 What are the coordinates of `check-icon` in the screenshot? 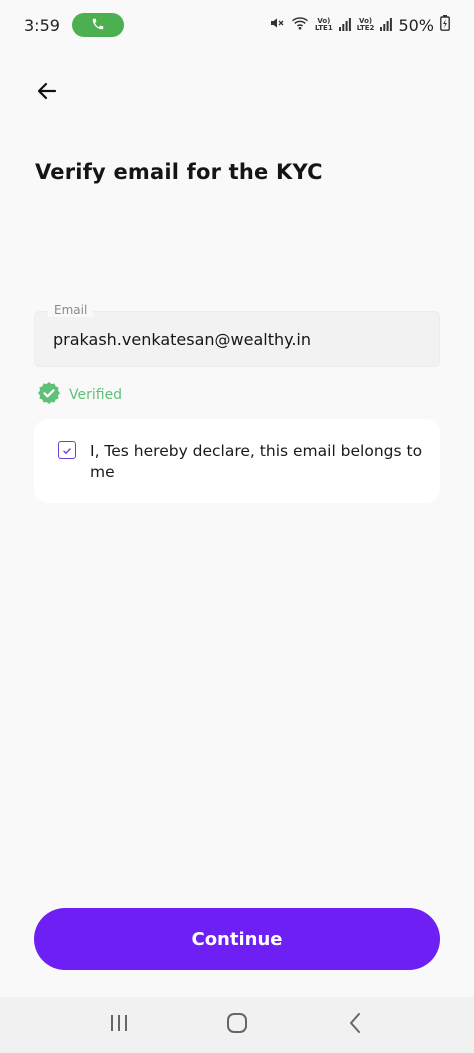 It's located at (67, 450).